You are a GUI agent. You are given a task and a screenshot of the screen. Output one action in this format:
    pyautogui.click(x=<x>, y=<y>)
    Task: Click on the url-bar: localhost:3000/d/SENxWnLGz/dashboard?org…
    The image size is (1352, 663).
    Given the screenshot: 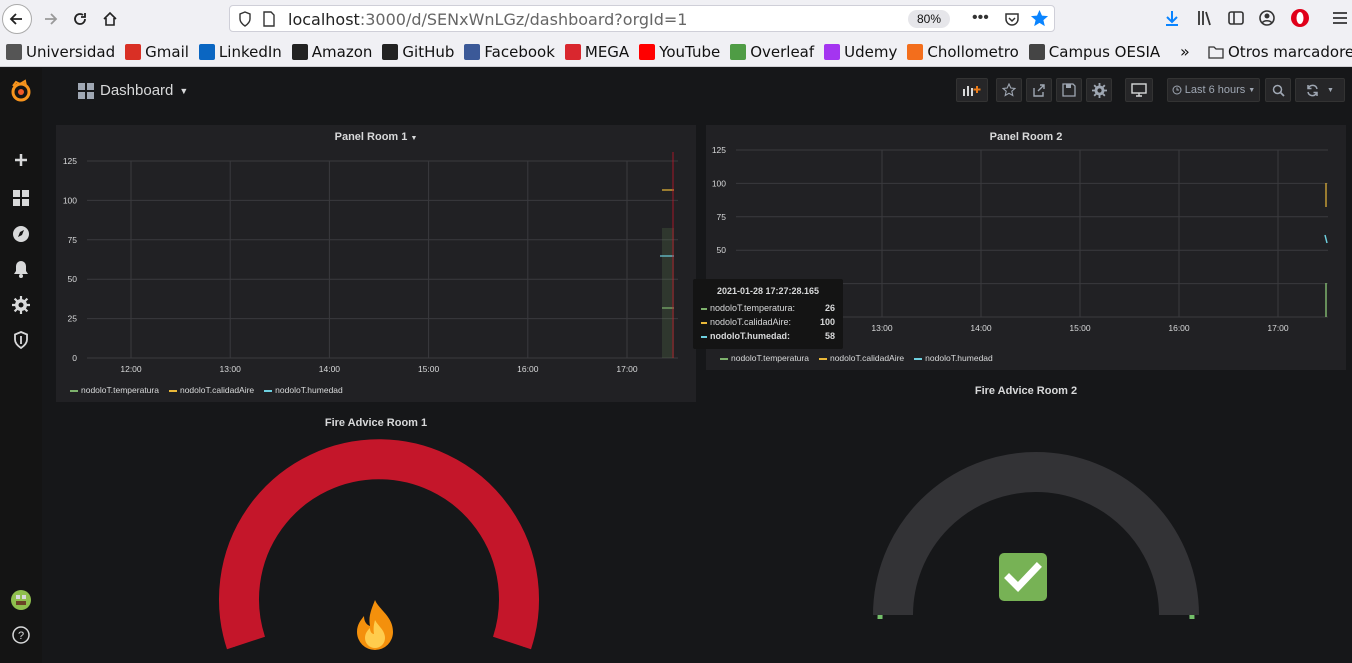 What is the action you would take?
    pyautogui.click(x=642, y=18)
    